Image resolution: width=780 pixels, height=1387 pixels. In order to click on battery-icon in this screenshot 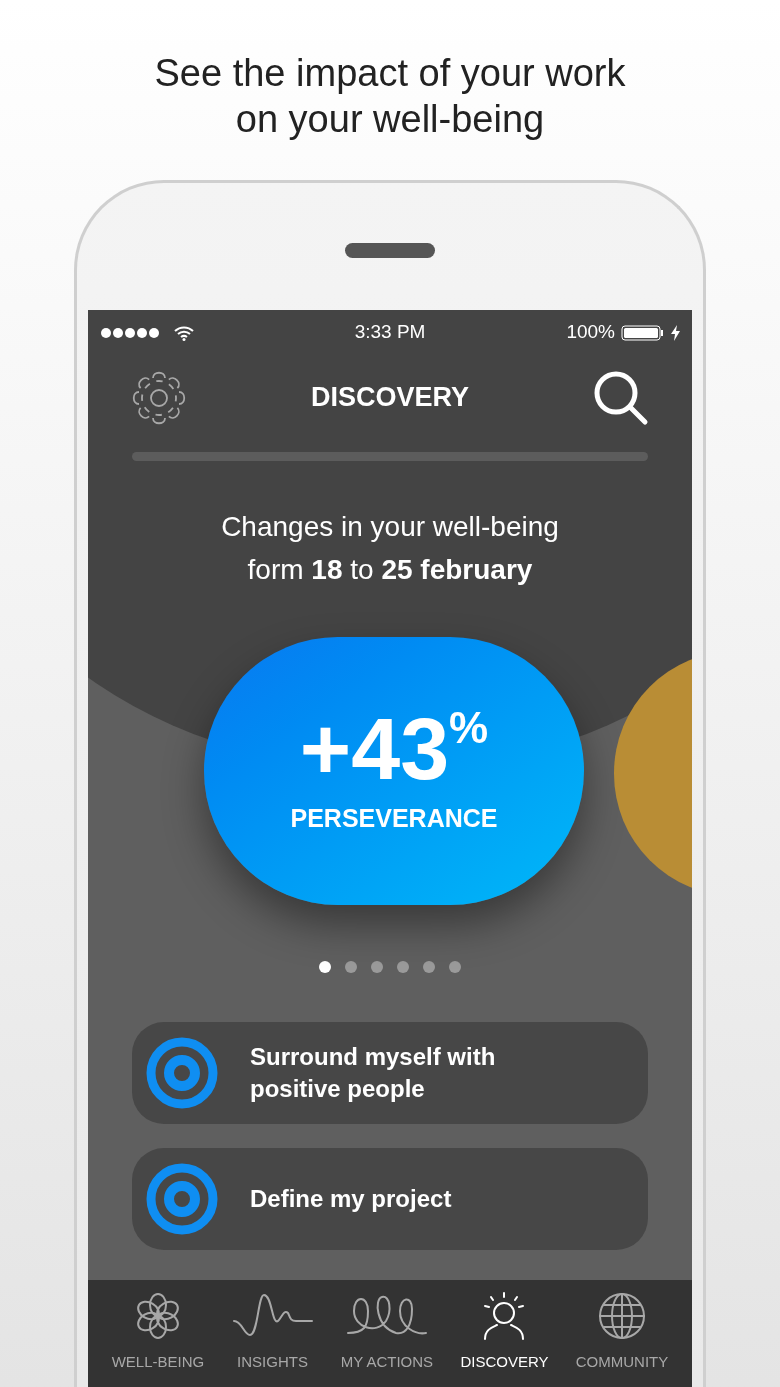, I will do `click(643, 332)`.